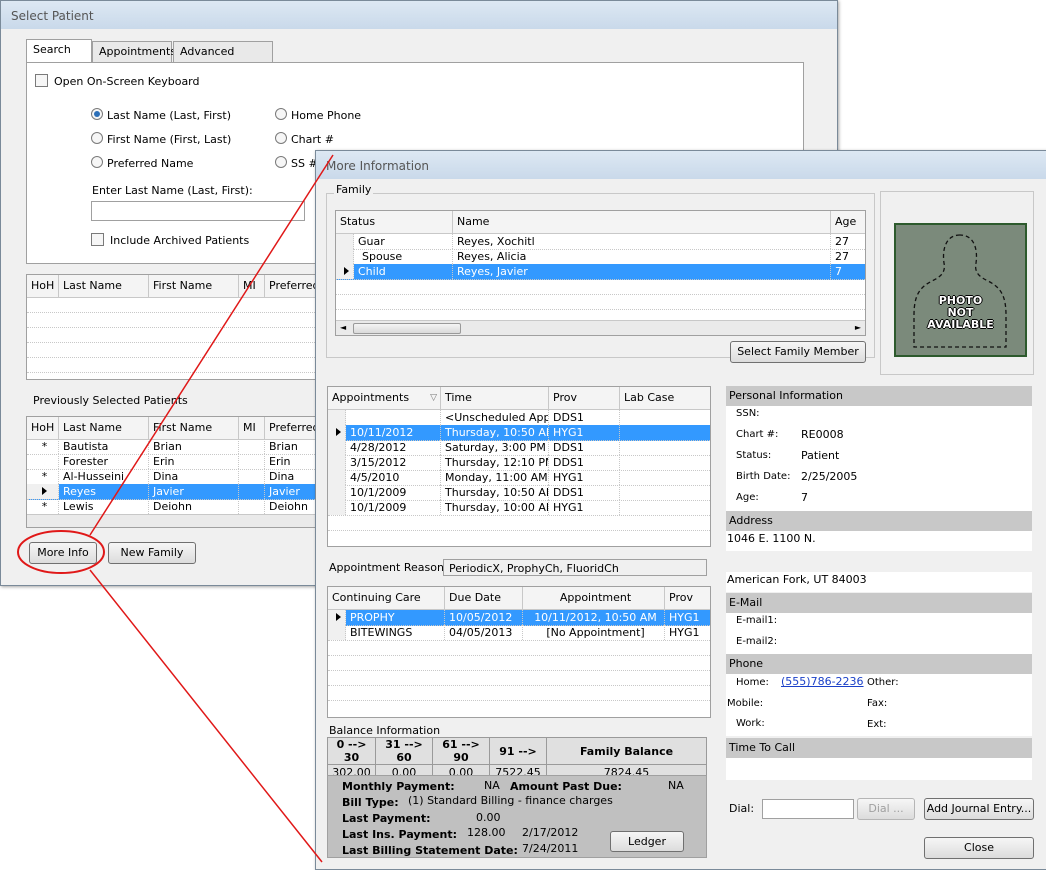  I want to click on scroll-right-icon: ►, so click(858, 327).